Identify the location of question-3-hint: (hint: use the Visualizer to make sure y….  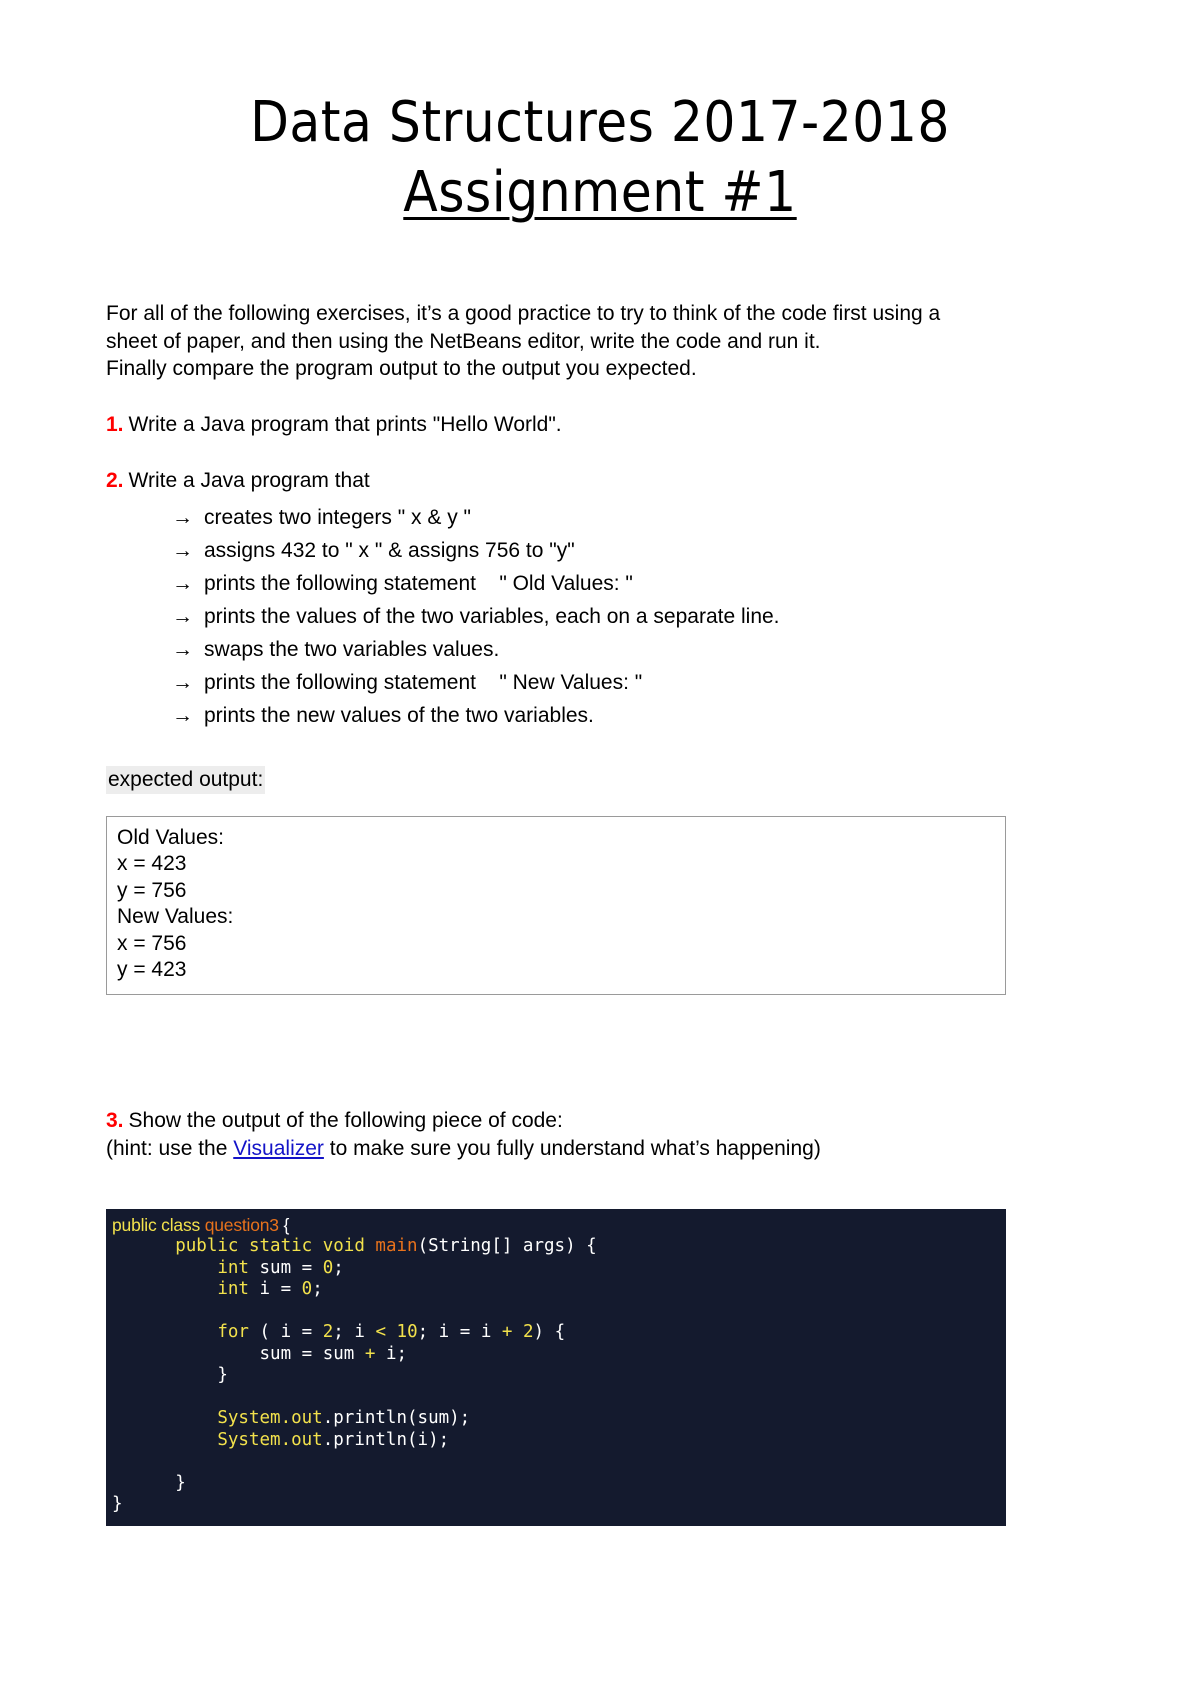
(603, 1149).